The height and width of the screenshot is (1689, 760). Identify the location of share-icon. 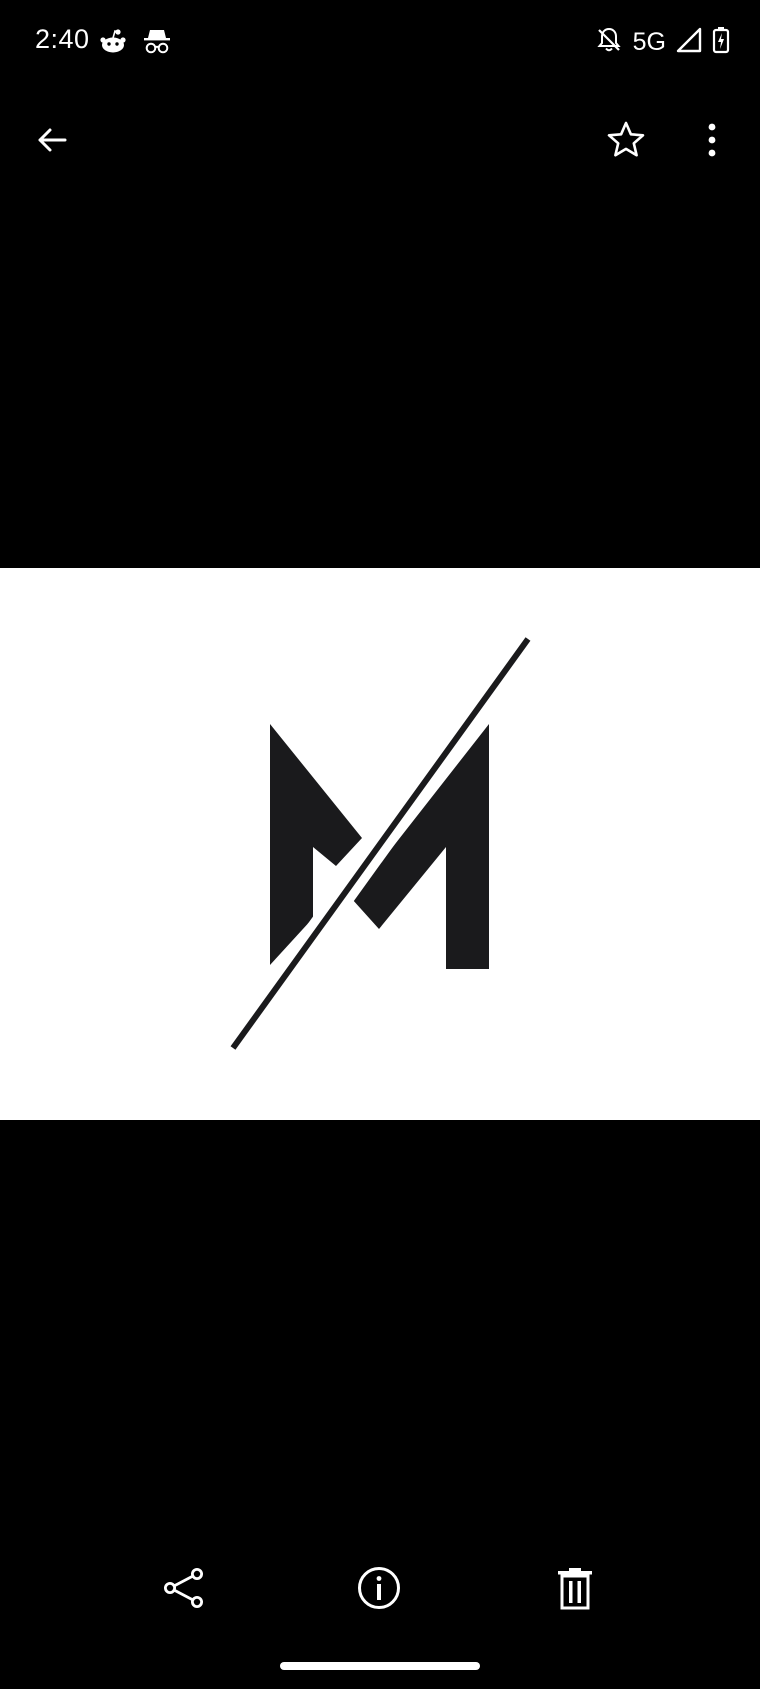
(184, 1590).